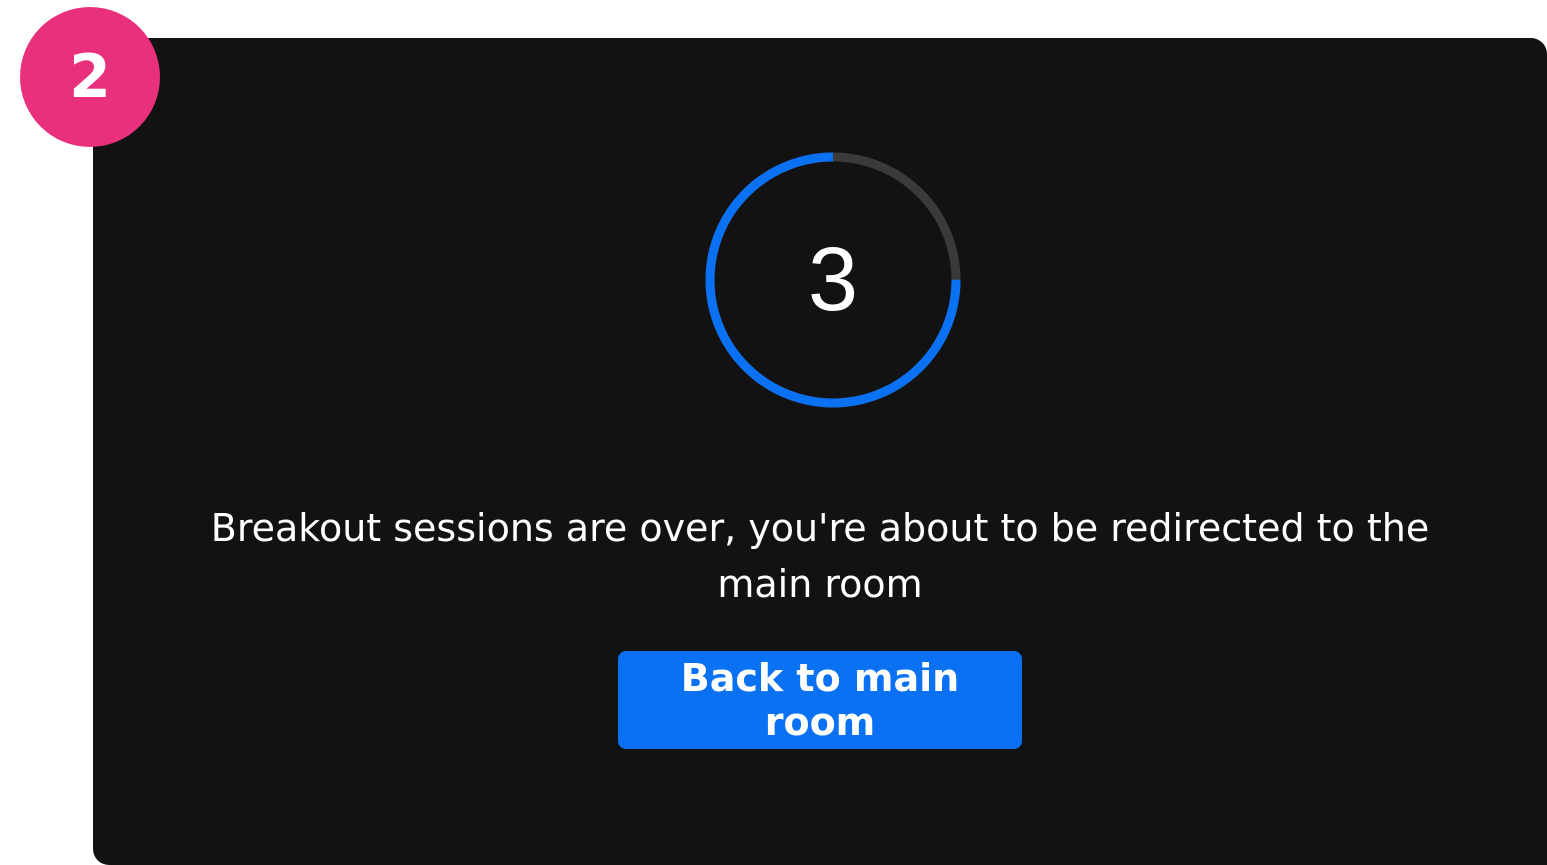 This screenshot has width=1547, height=865. I want to click on step-number-badge: 2, so click(90, 77).